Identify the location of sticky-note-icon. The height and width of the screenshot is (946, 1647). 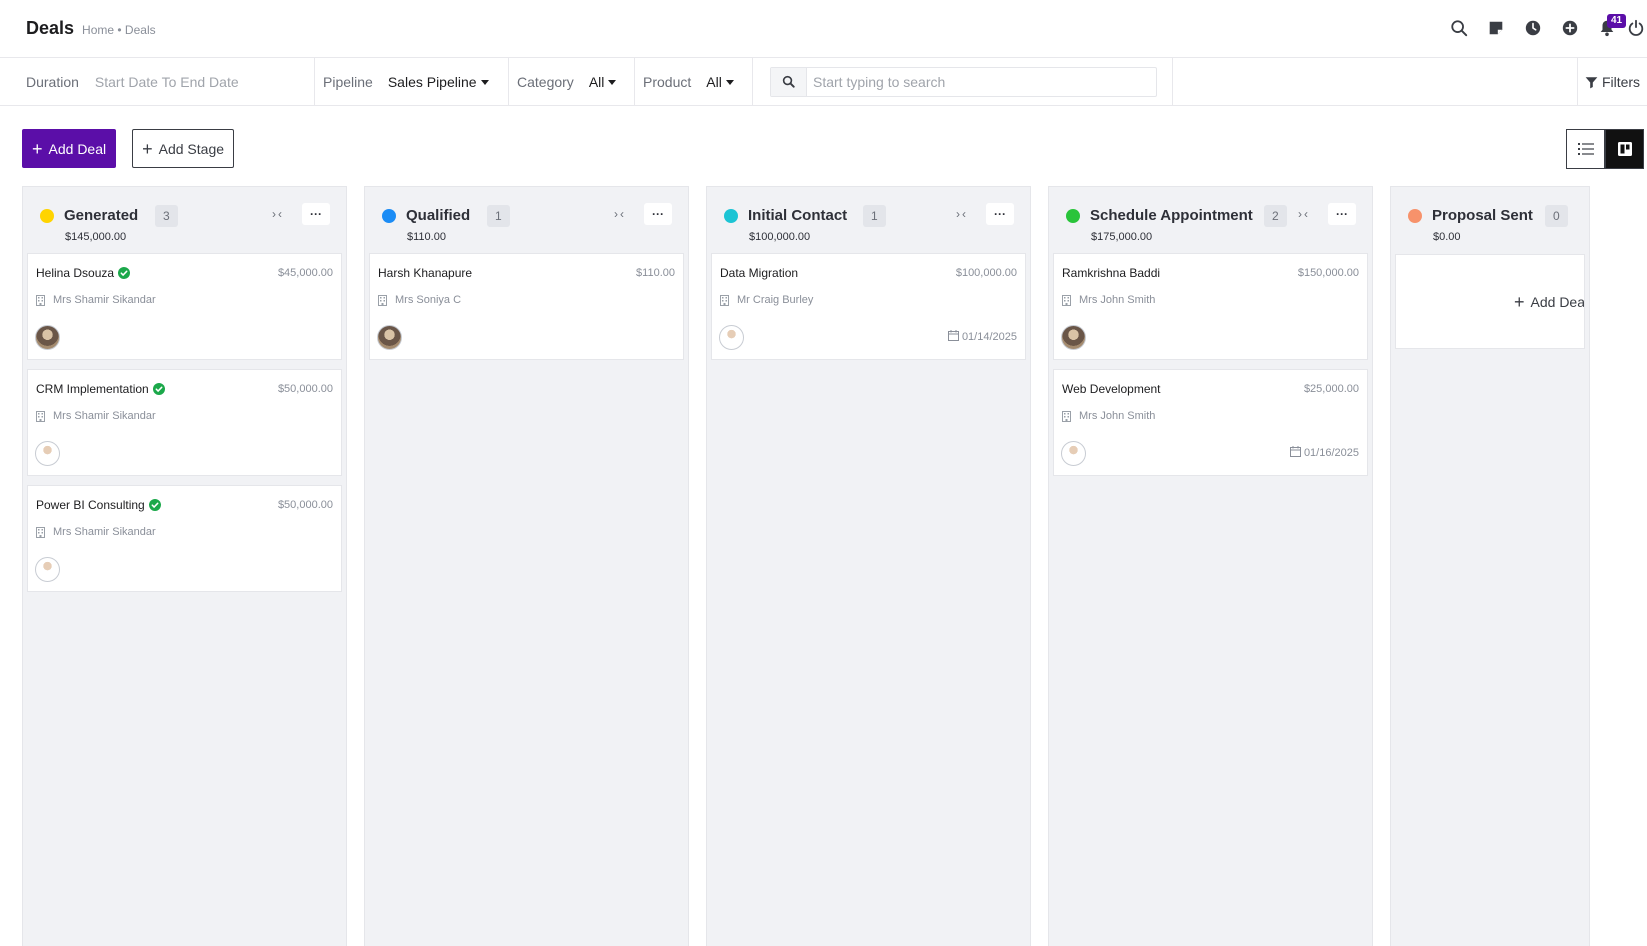
(1495, 28).